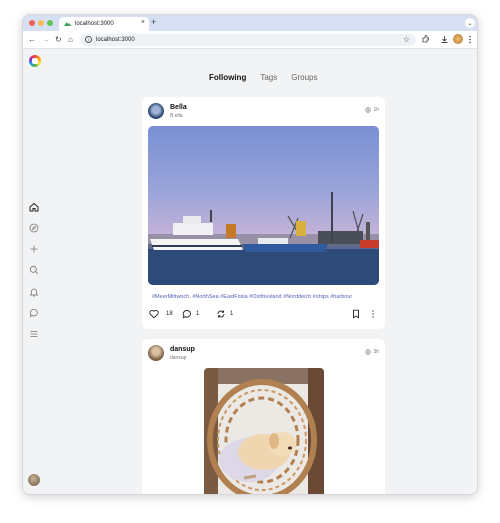 The height and width of the screenshot is (523, 500). I want to click on post-username: dansup, so click(182, 349).